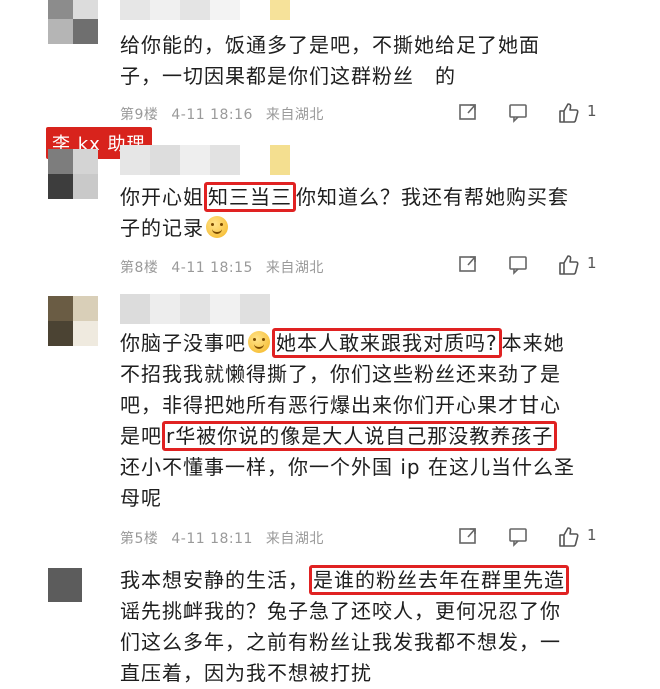 The image size is (660, 689). What do you see at coordinates (246, 673) in the screenshot?
I see `comment-line: 直压着，因为我不想被打扰` at bounding box center [246, 673].